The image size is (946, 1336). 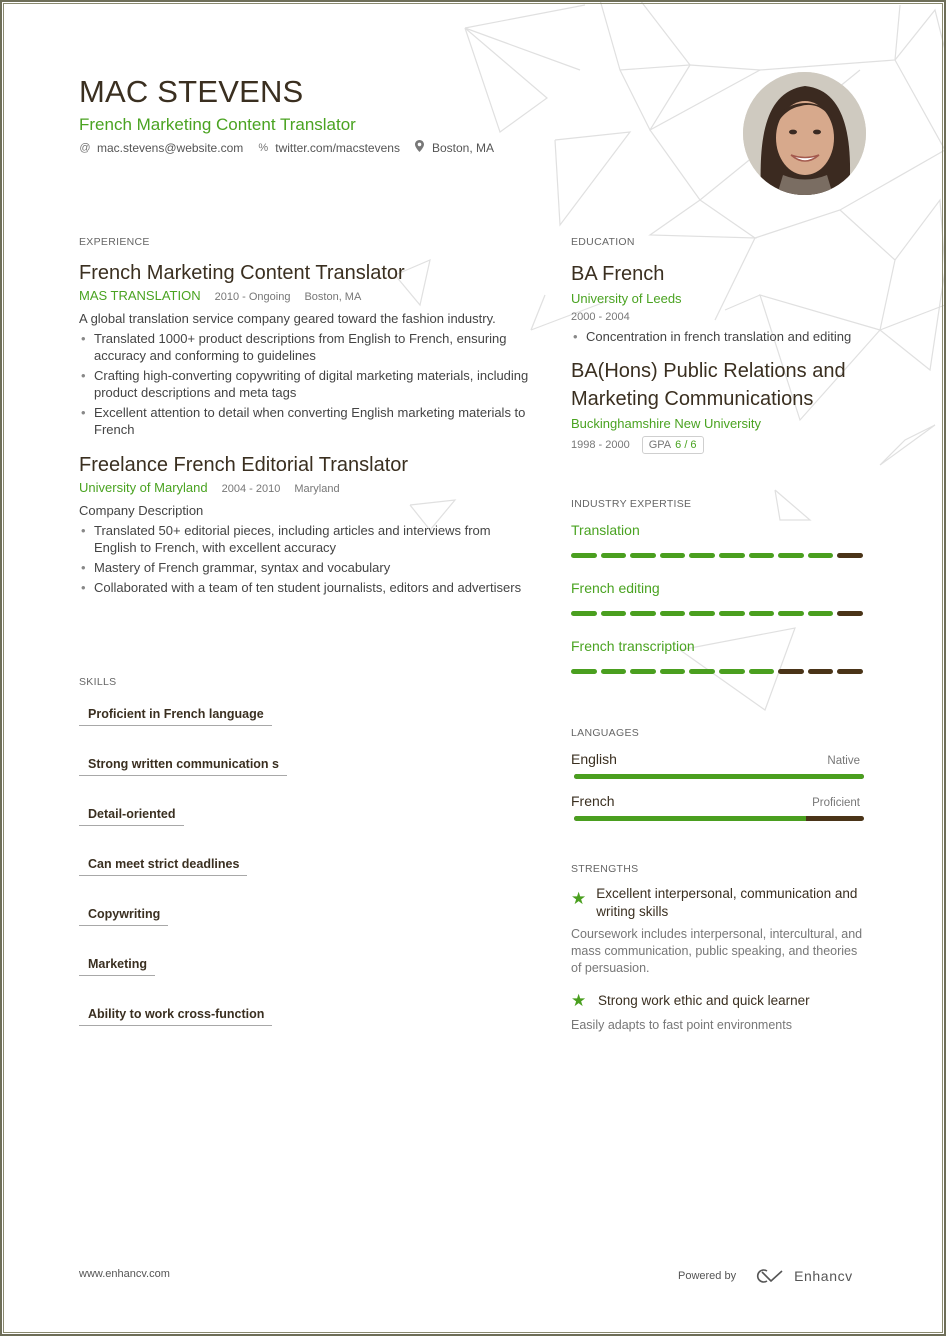 What do you see at coordinates (161, 148) in the screenshot?
I see `contact-email: @ mac.stevens@website.com` at bounding box center [161, 148].